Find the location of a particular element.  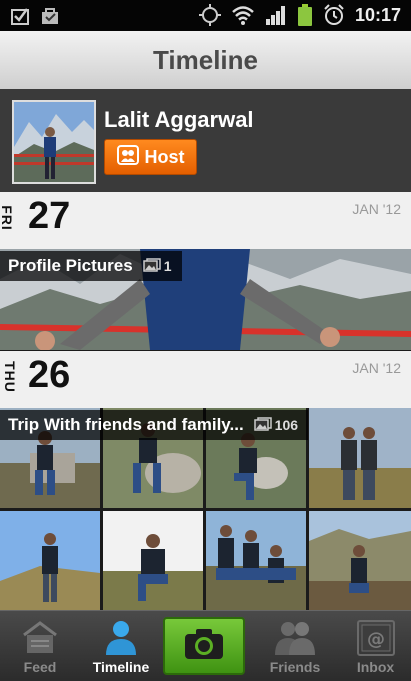

alarm-icon is located at coordinates (334, 15).